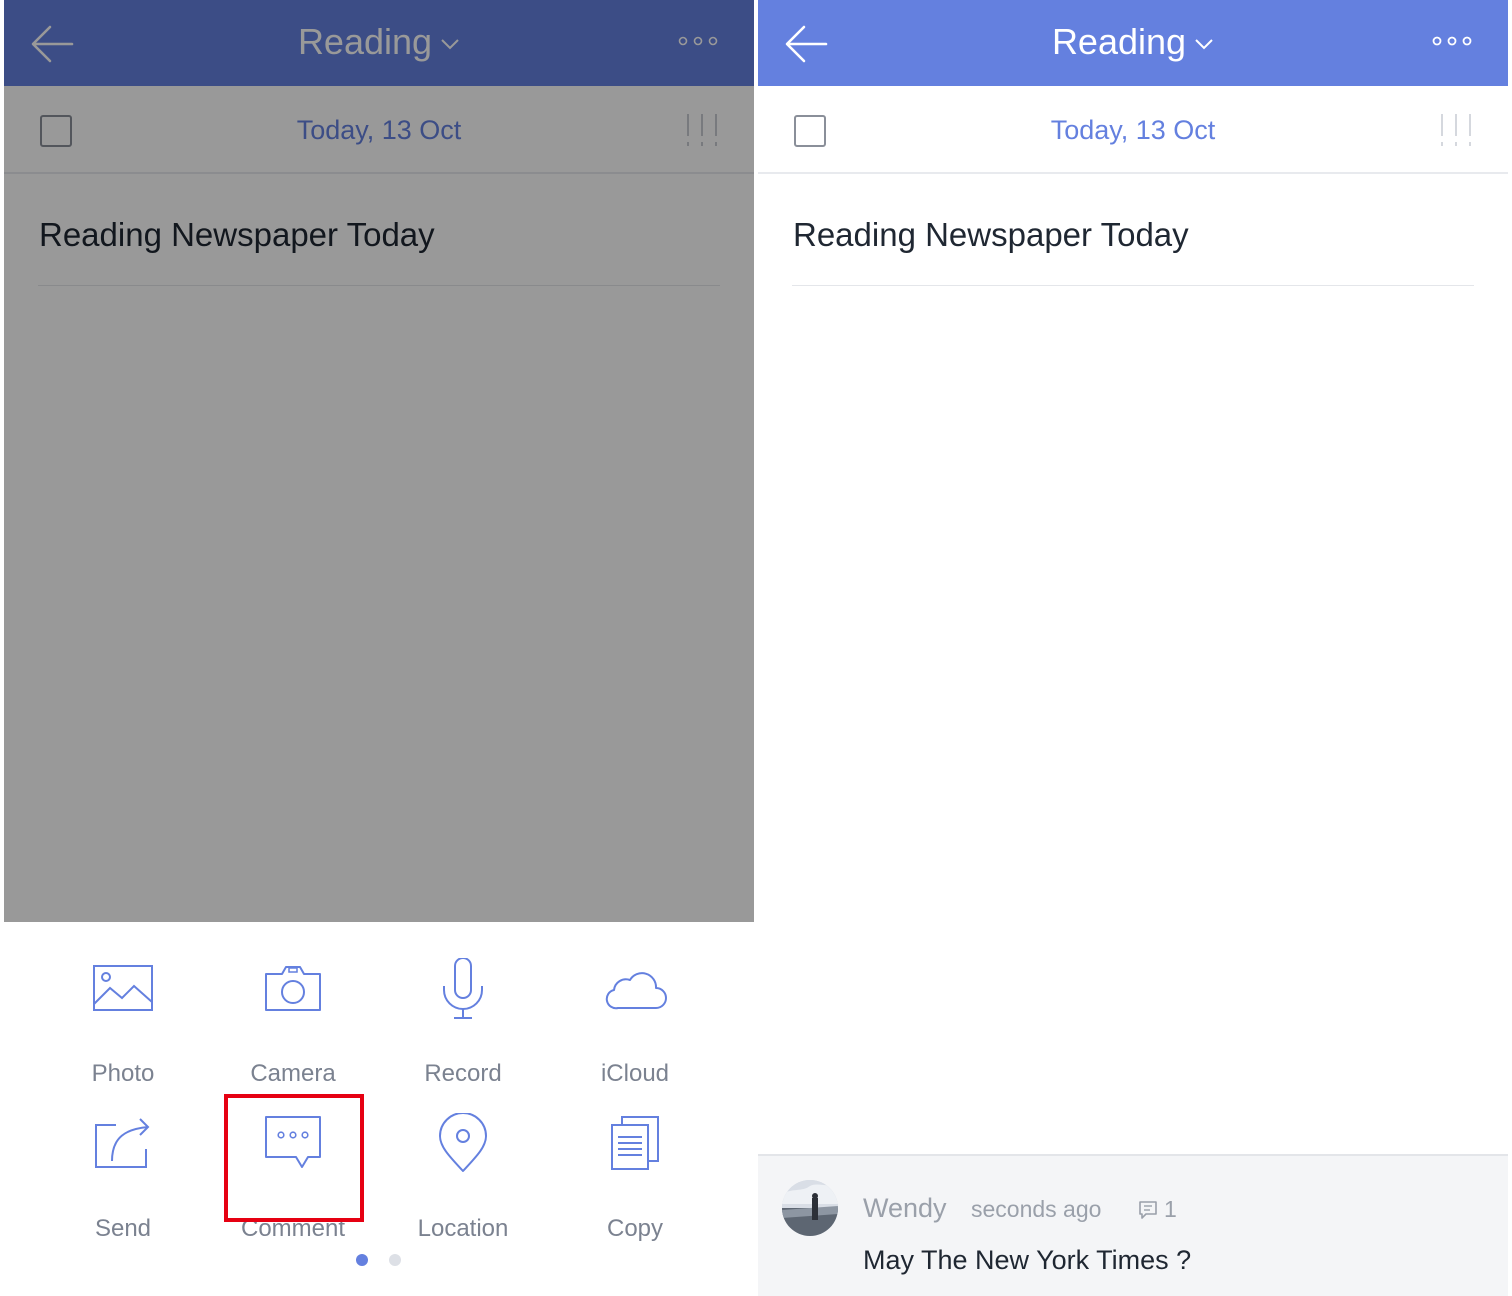 The width and height of the screenshot is (1512, 1296). I want to click on send-label: Send, so click(123, 1228).